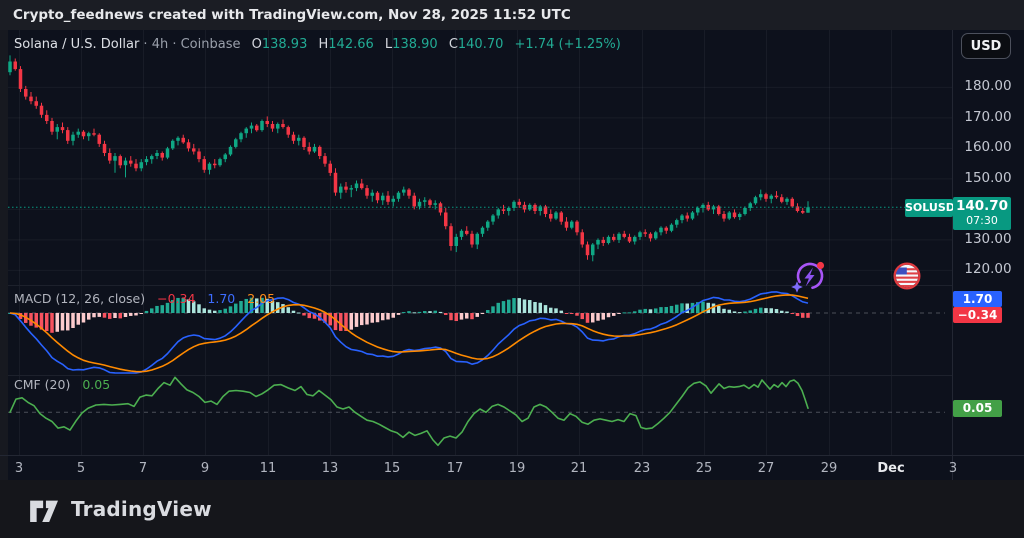 This screenshot has height=538, width=1024. What do you see at coordinates (330, 468) in the screenshot?
I see `time-tick-label: 13` at bounding box center [330, 468].